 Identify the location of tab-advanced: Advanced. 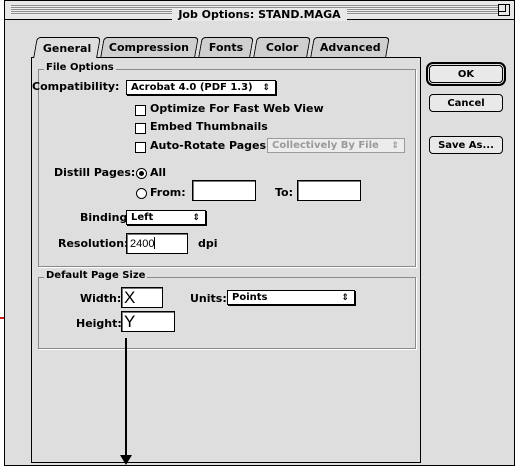
(350, 47).